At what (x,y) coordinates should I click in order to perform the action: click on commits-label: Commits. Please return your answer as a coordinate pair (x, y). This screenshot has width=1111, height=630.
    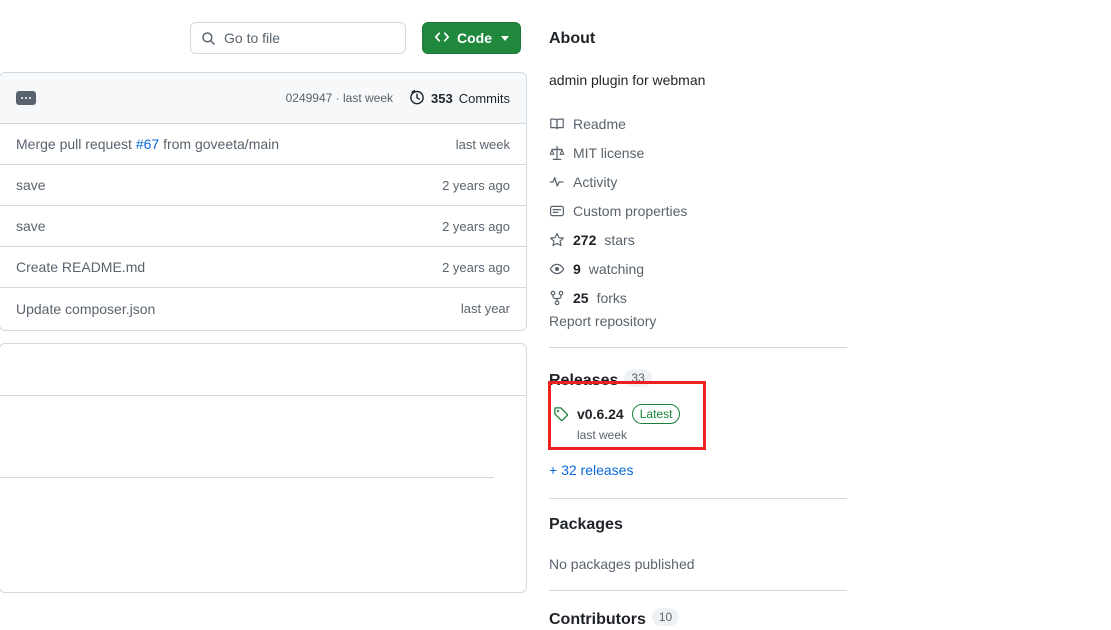
    Looking at the image, I should click on (484, 98).